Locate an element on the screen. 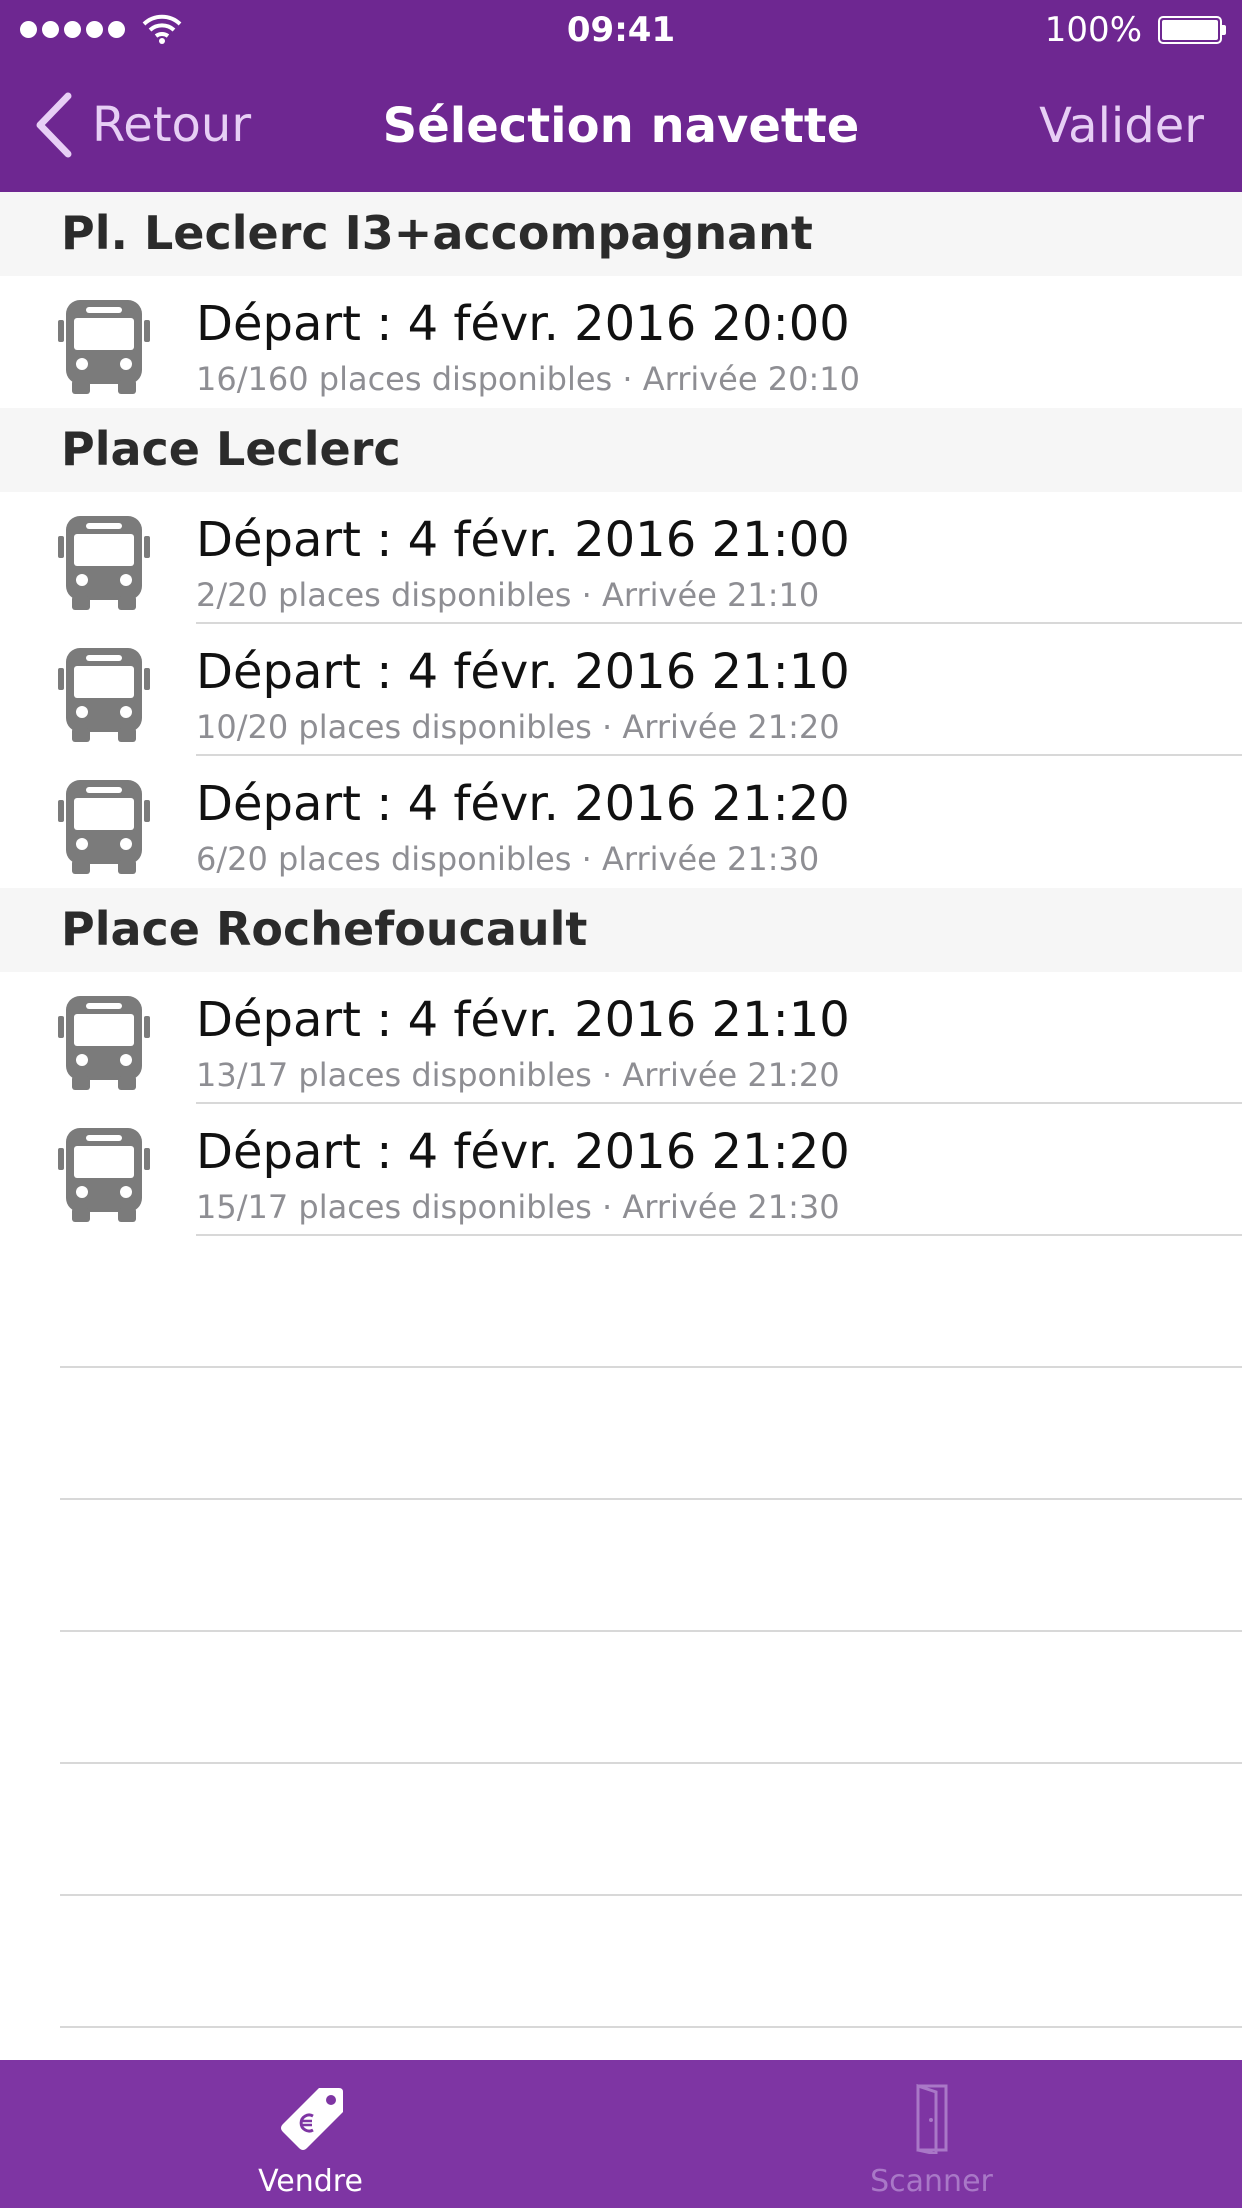 This screenshot has height=2208, width=1242. departure-time: Départ : 4 févr. 2016 21:00 is located at coordinates (523, 540).